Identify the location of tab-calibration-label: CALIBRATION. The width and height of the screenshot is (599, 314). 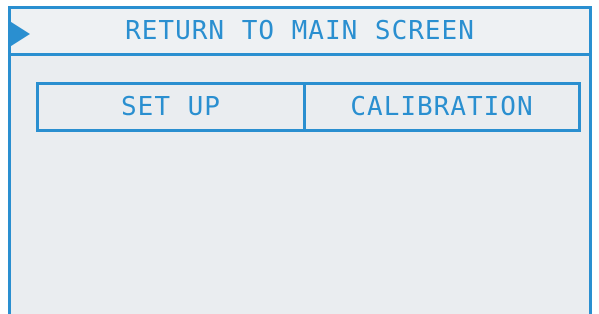
(442, 107).